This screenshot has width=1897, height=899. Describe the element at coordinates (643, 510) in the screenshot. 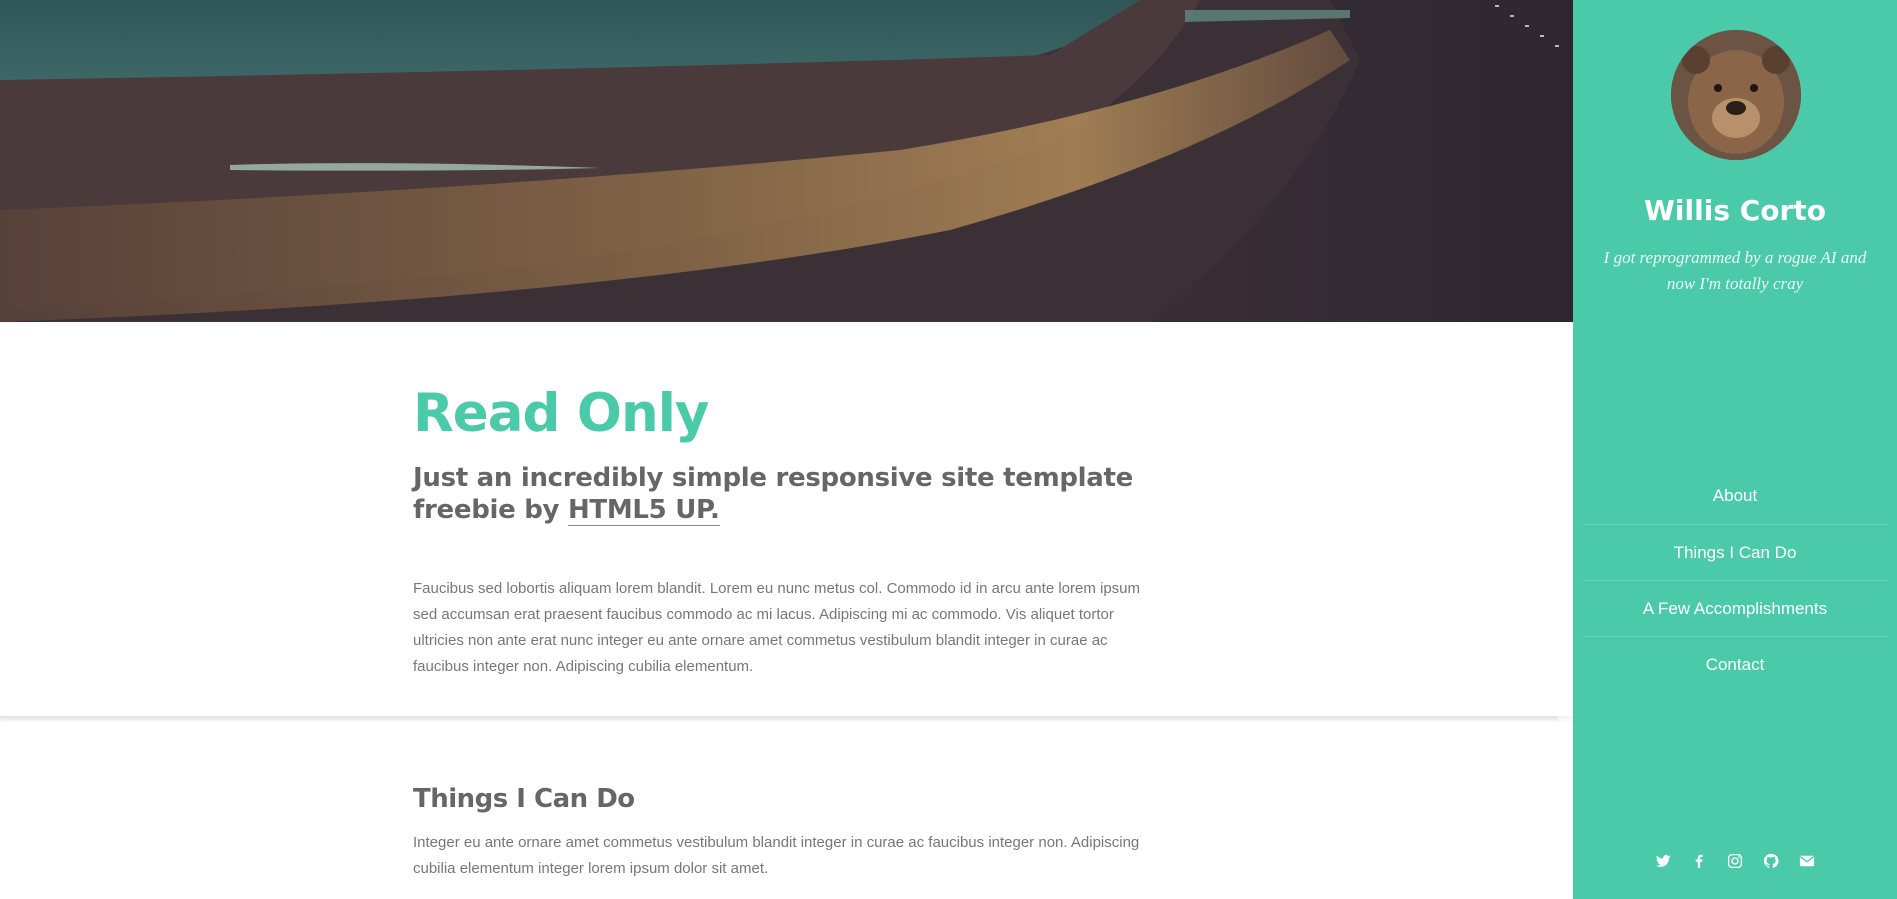

I see `html5up-link: HTML5 UP.` at that location.